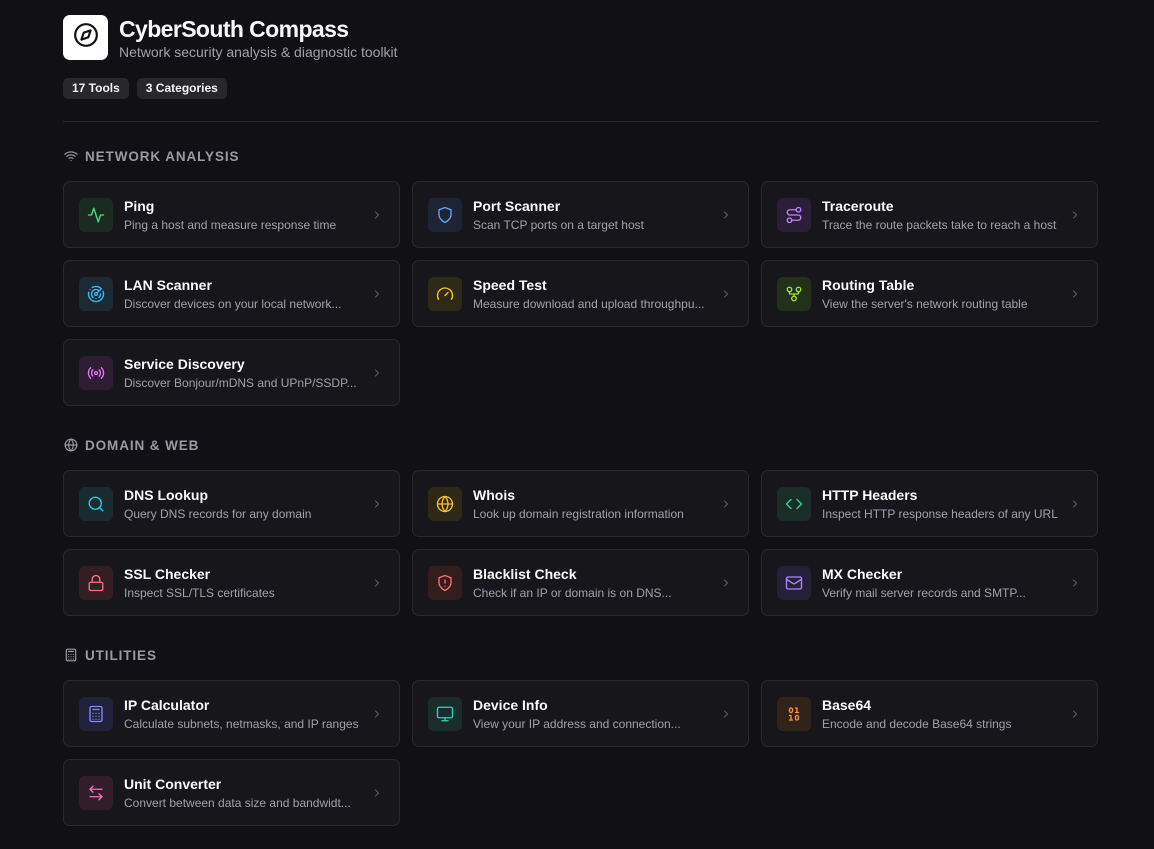  Describe the element at coordinates (510, 284) in the screenshot. I see `tool-name: Speed Test` at that location.